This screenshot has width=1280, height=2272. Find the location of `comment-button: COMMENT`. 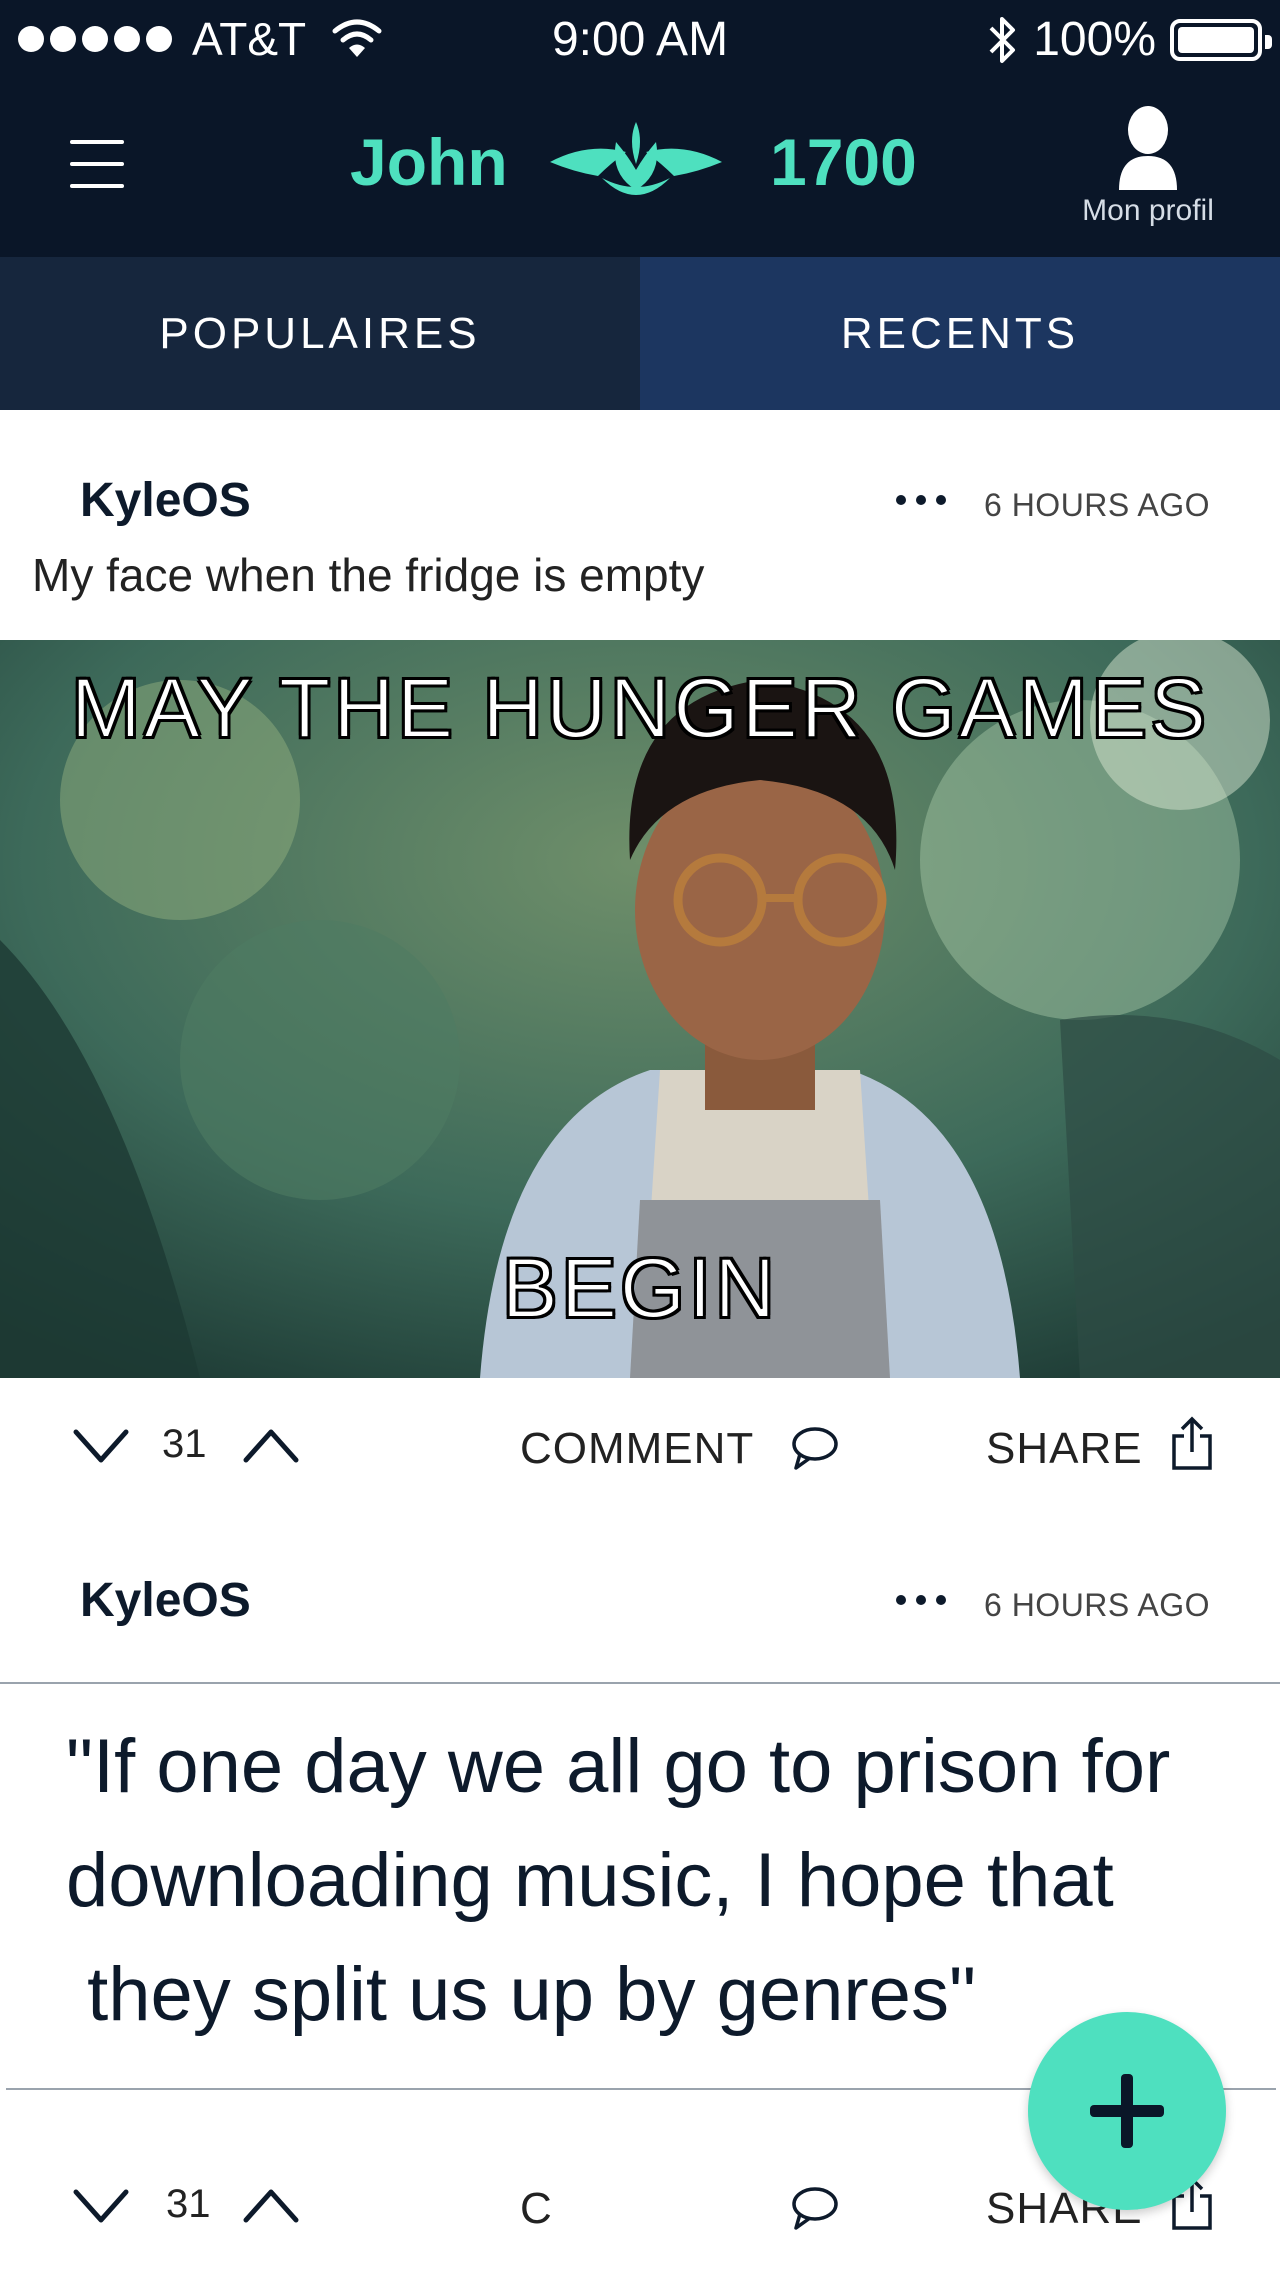

comment-button: COMMENT is located at coordinates (637, 1449).